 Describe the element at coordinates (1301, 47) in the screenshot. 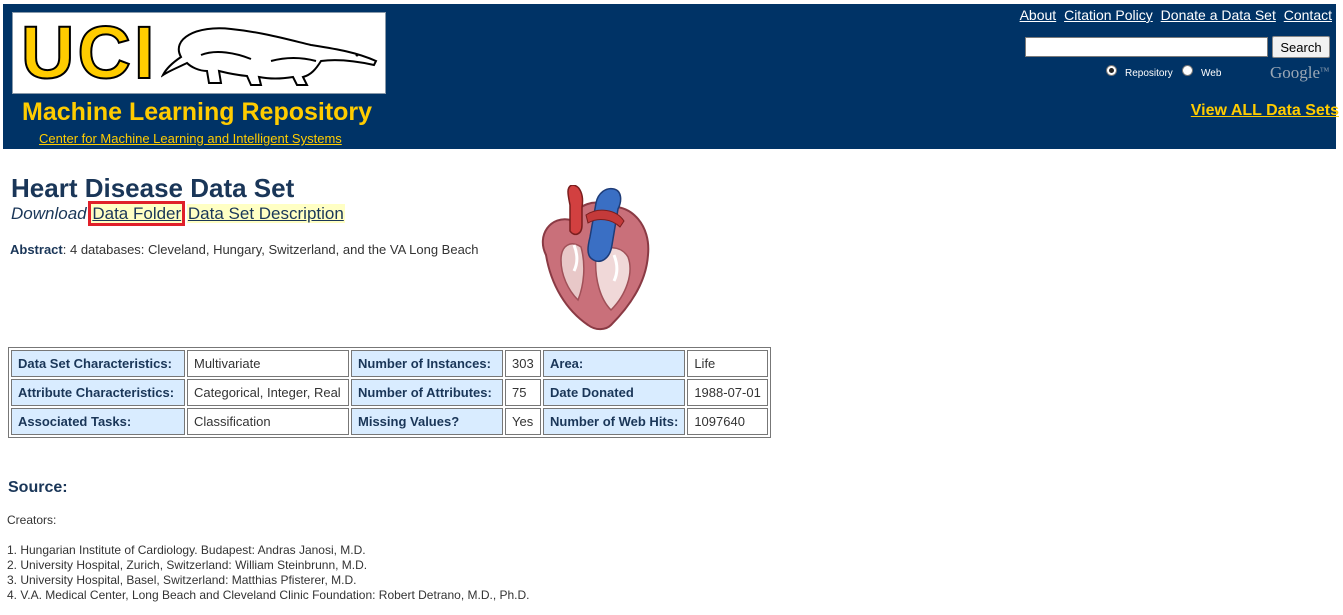

I see `search-button: Search` at that location.